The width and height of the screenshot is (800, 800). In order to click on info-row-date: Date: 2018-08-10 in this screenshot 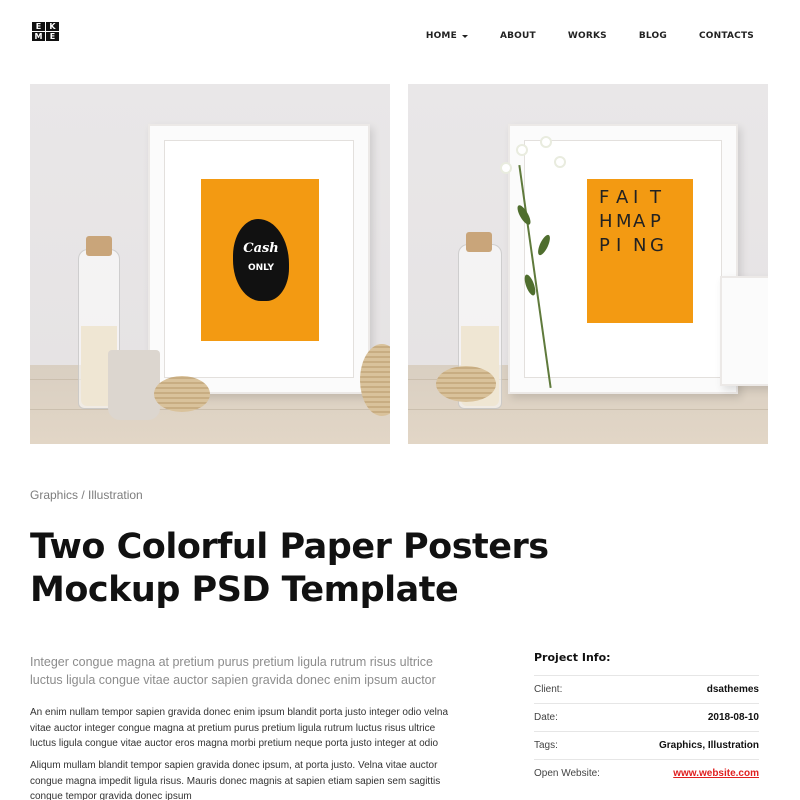, I will do `click(646, 717)`.